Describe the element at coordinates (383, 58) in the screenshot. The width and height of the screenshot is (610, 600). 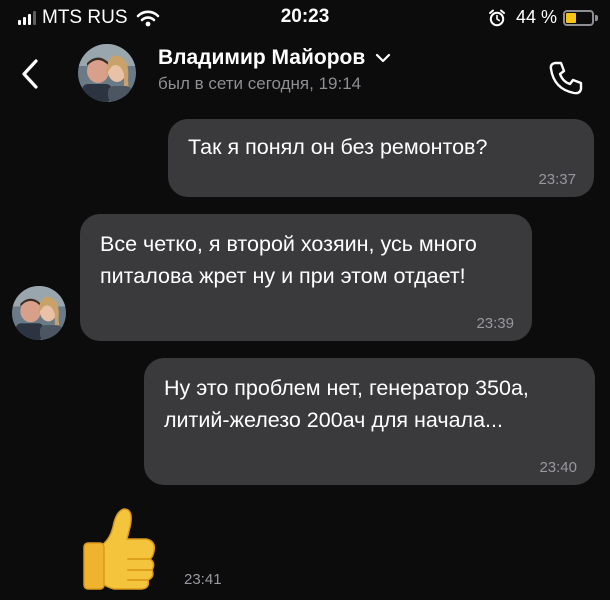
I see `chevron-down-icon` at that location.